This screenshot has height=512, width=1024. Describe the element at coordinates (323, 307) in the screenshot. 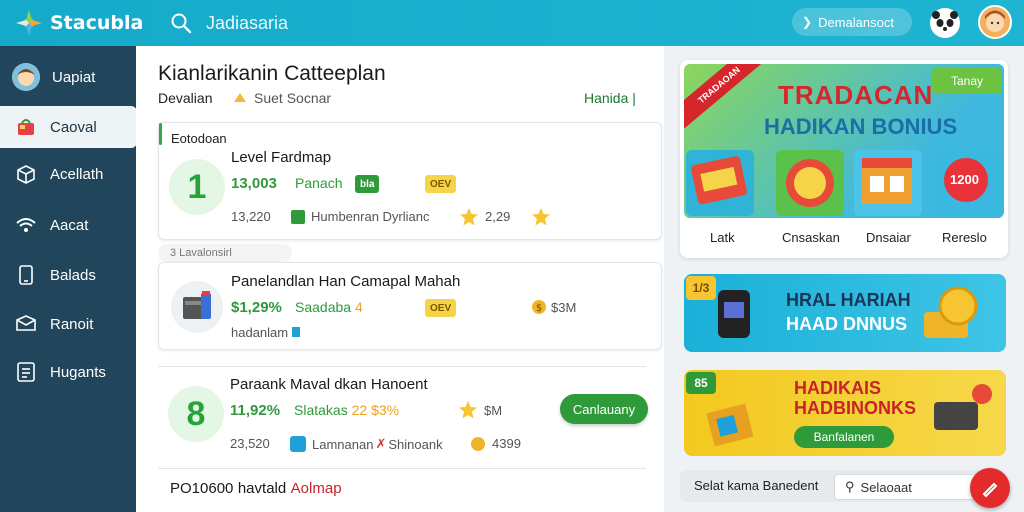

I see `card-tag-text: Saadaba` at that location.